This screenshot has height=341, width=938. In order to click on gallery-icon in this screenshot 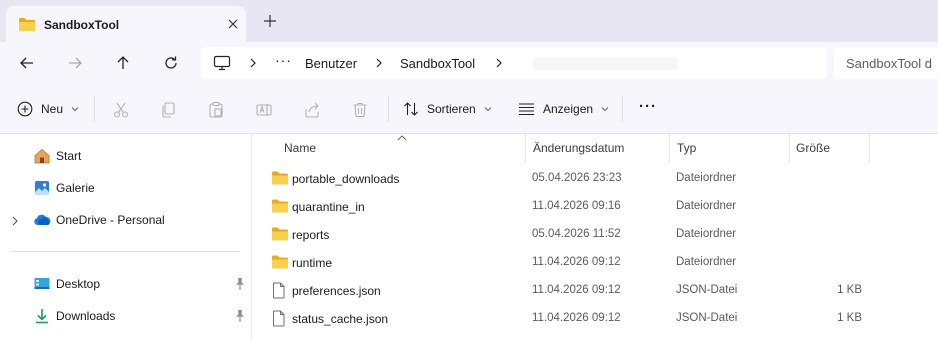, I will do `click(42, 188)`.